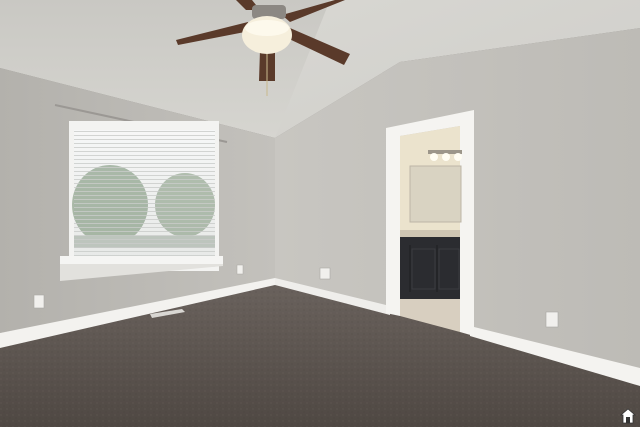  What do you see at coordinates (435, 194) in the screenshot?
I see `bathroom-mirror` at bounding box center [435, 194].